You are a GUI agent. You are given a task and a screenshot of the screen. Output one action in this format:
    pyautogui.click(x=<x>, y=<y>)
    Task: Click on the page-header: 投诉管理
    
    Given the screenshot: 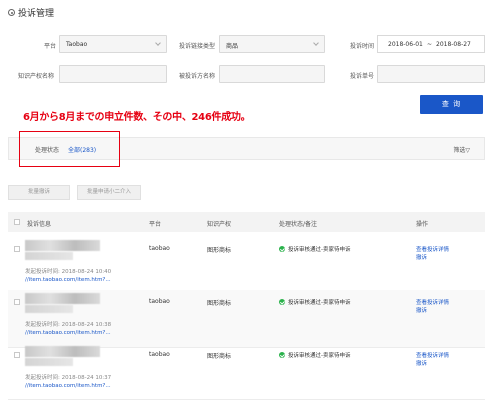 What is the action you would take?
    pyautogui.click(x=31, y=12)
    